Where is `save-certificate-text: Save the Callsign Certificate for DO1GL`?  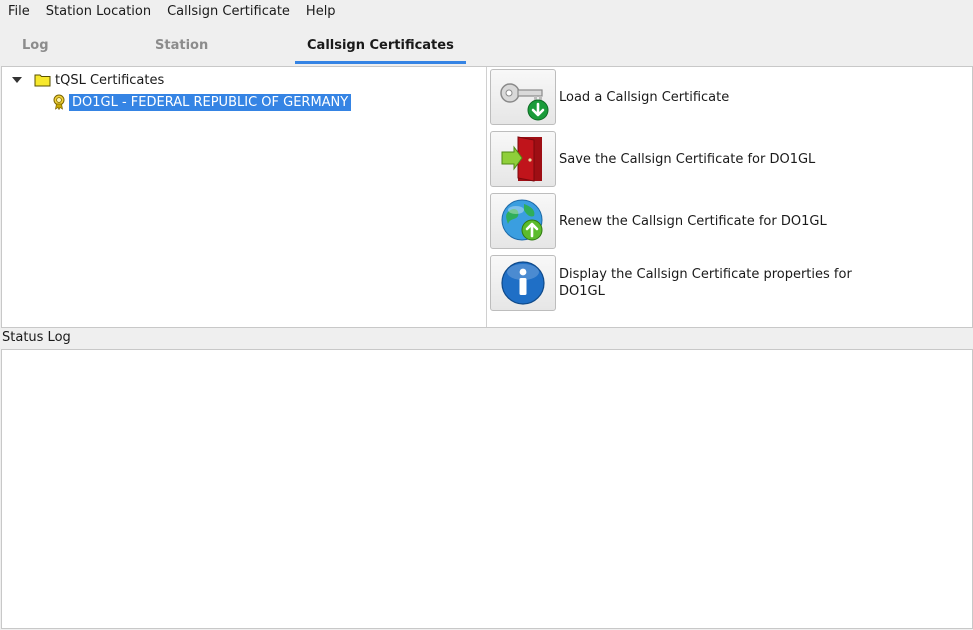 save-certificate-text: Save the Callsign Certificate for DO1GL is located at coordinates (687, 159).